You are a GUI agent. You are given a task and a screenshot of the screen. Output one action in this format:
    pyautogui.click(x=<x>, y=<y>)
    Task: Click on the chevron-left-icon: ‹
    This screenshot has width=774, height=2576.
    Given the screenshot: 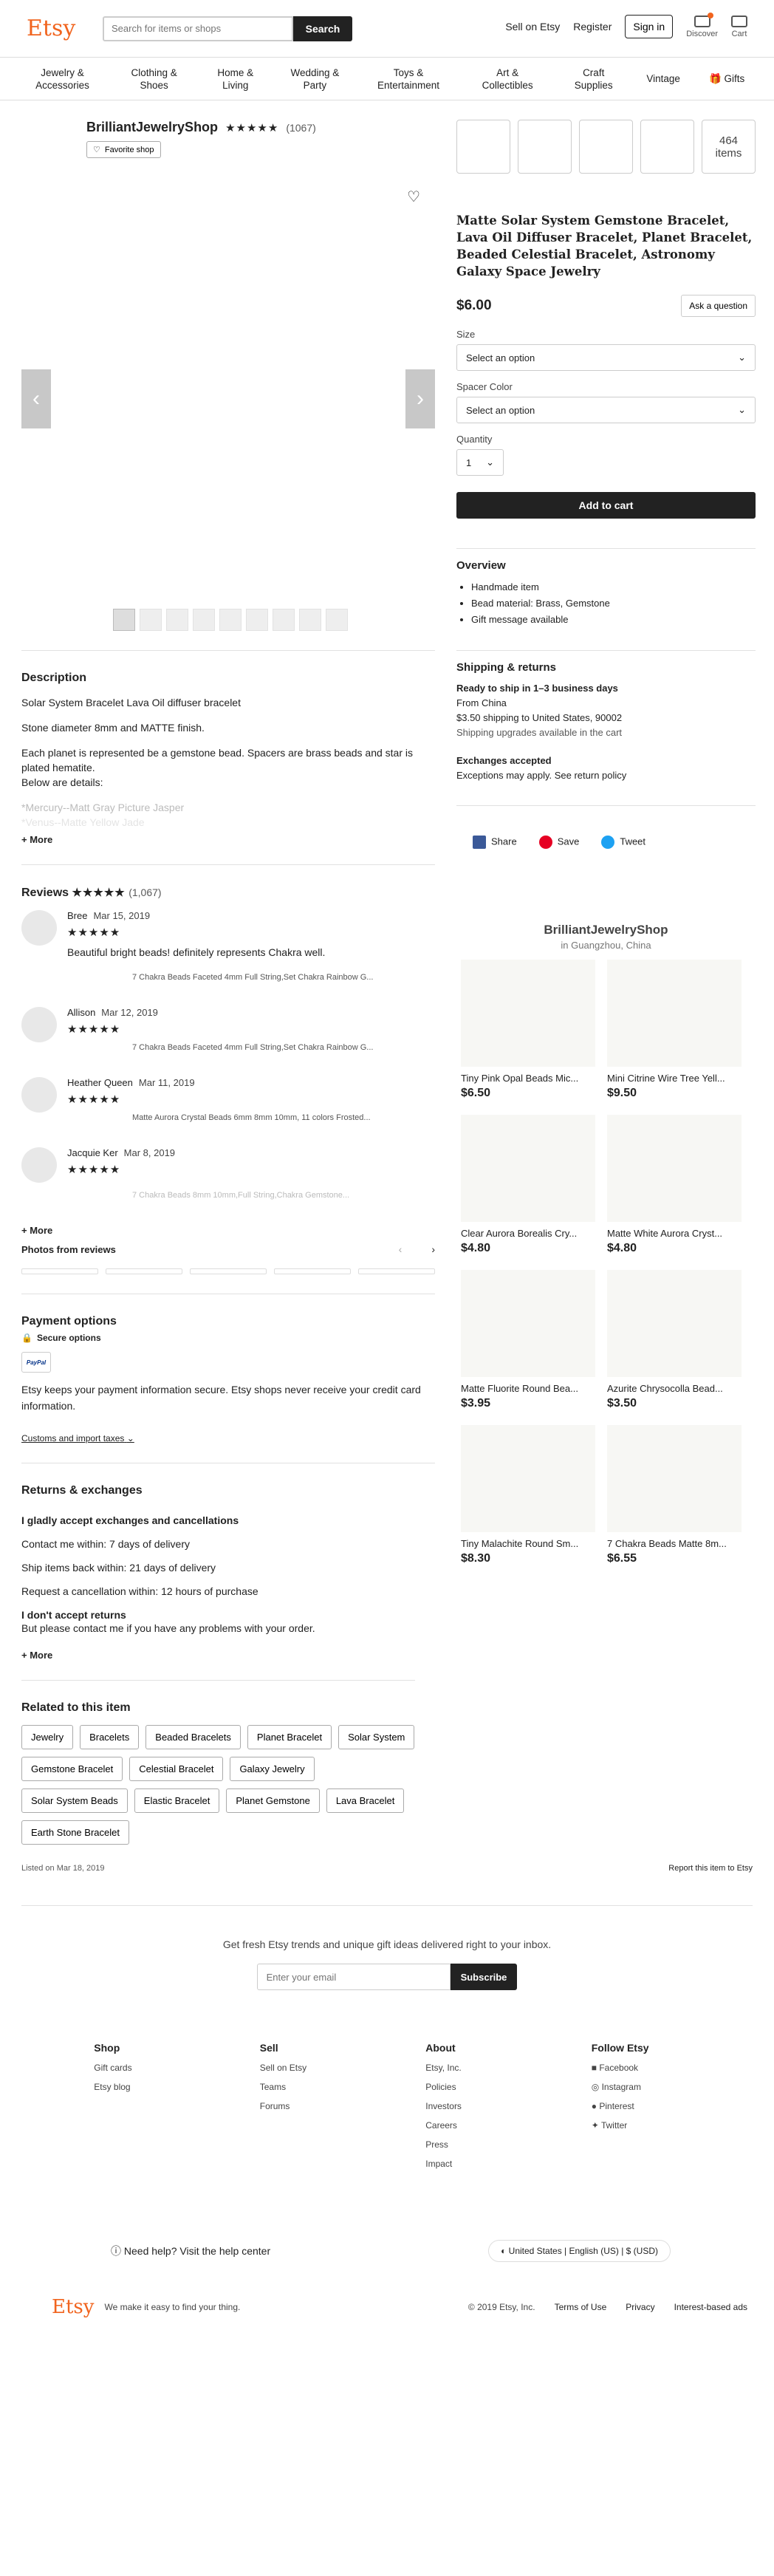 What is the action you would take?
    pyautogui.click(x=401, y=1249)
    